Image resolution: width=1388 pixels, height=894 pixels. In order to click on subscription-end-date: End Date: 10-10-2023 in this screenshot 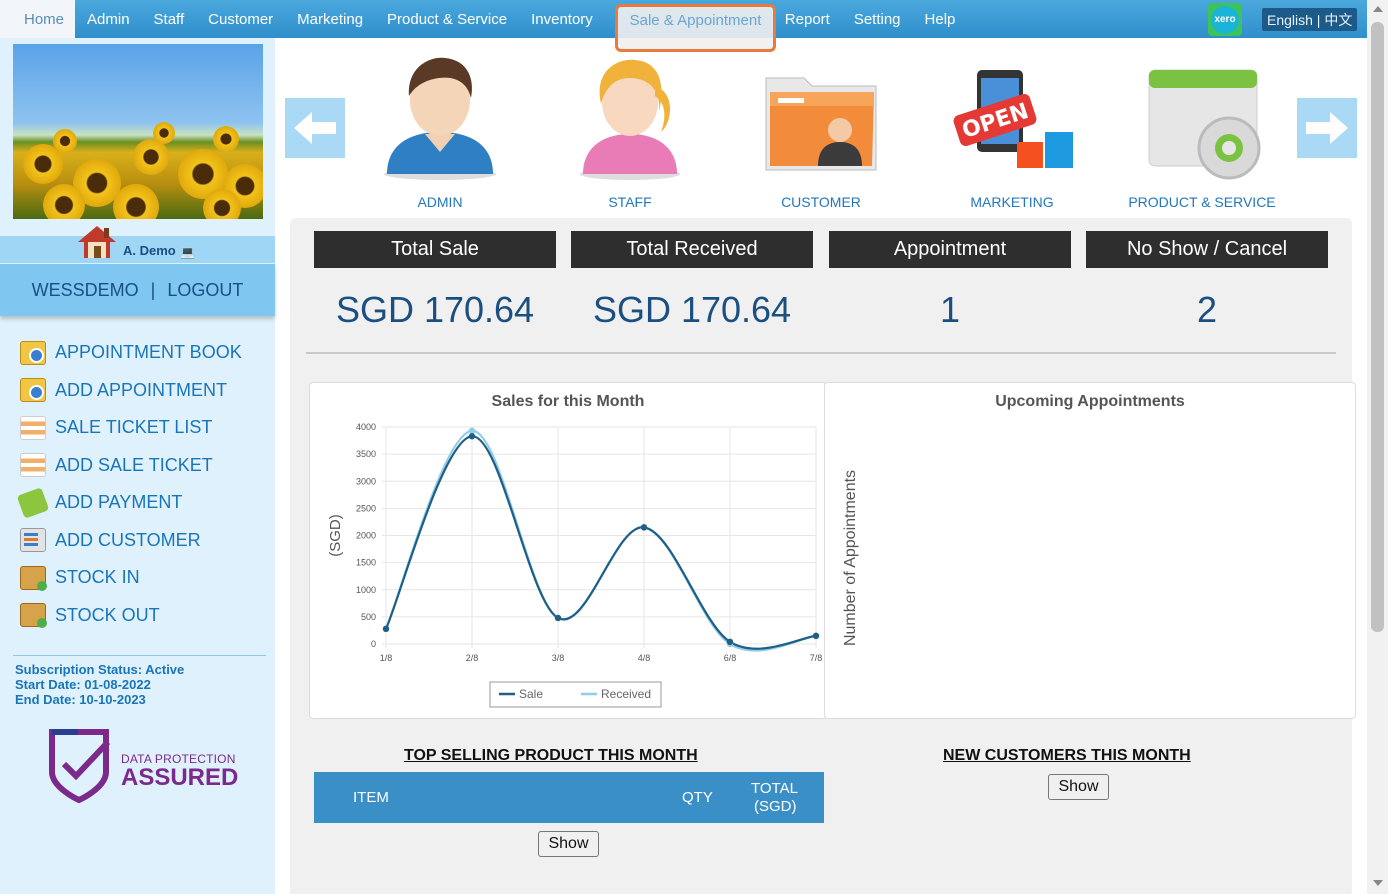, I will do `click(80, 699)`.